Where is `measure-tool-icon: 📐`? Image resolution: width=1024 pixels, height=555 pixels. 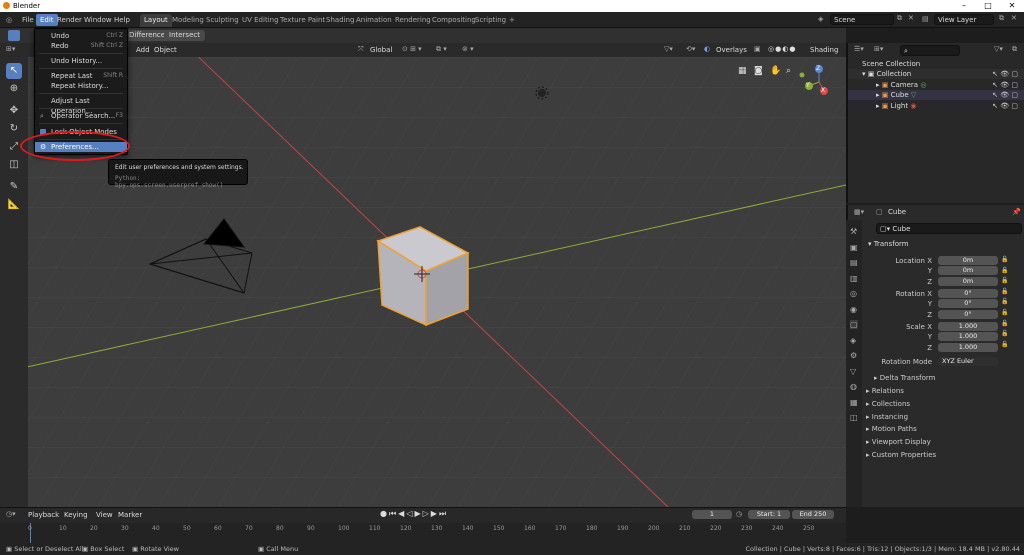
measure-tool-icon: 📐 is located at coordinates (14, 205).